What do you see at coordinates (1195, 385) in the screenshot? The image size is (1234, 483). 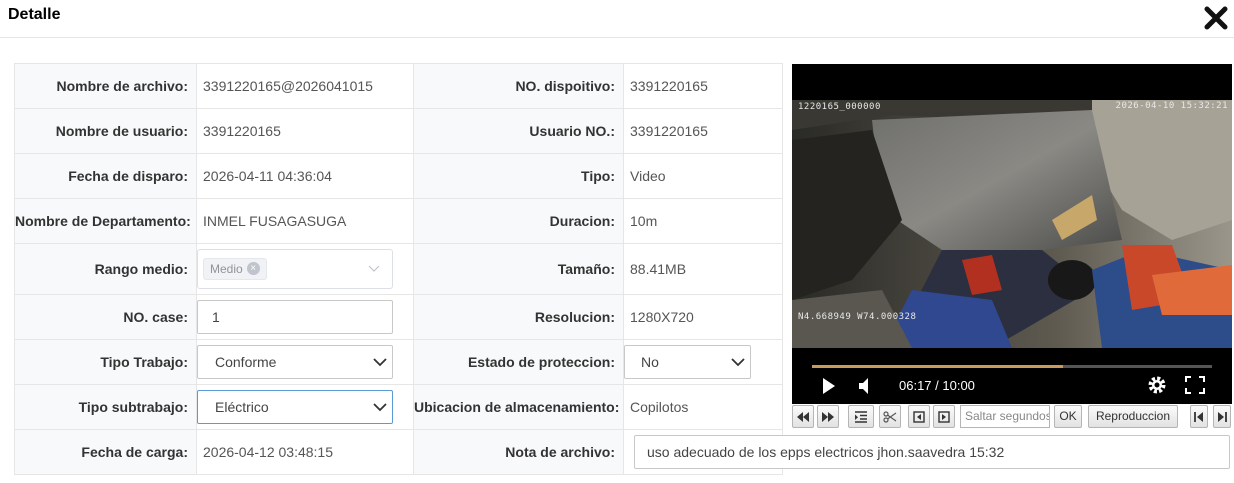 I see `fullscreen-icon` at bounding box center [1195, 385].